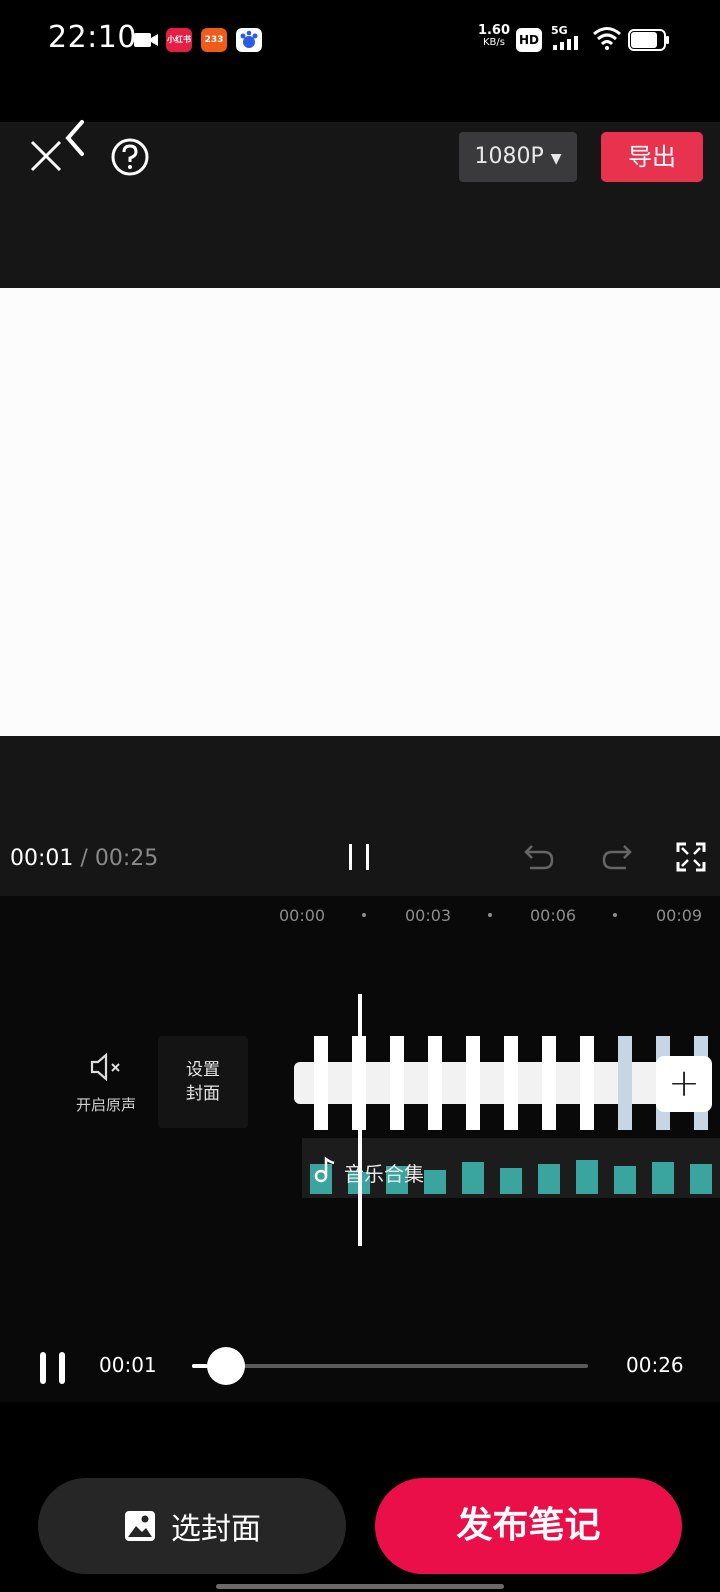  What do you see at coordinates (655, 1365) in the screenshot?
I see `player-duration: 00:26` at bounding box center [655, 1365].